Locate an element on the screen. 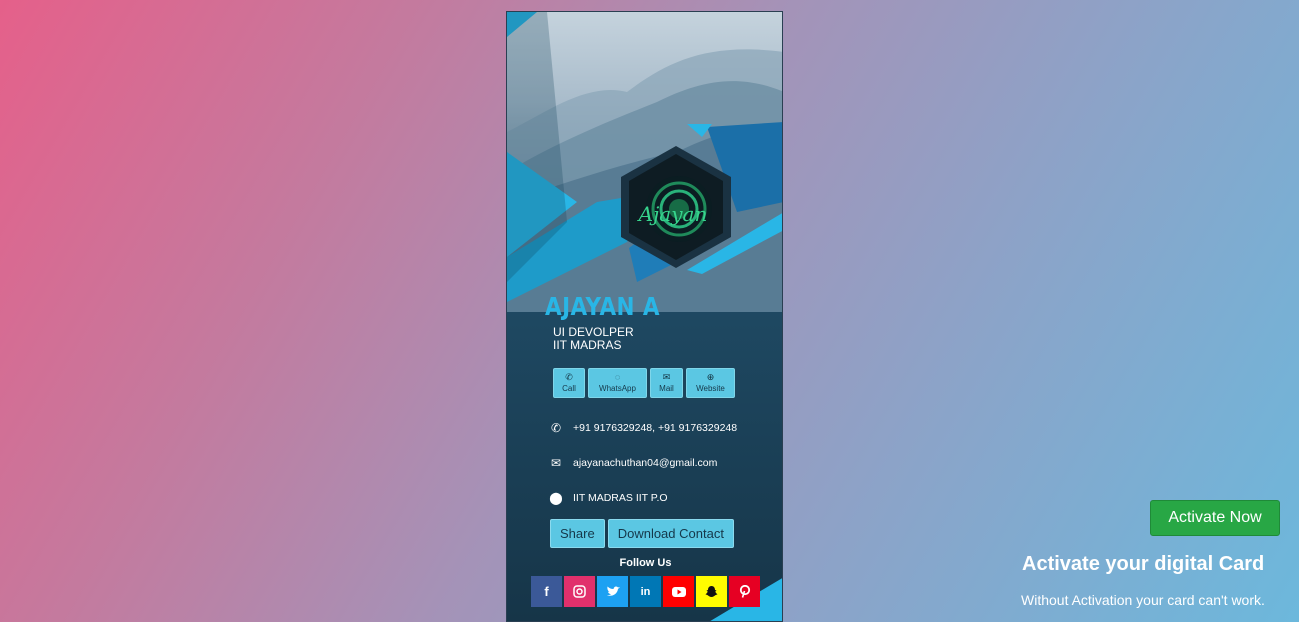 Image resolution: width=1299 pixels, height=622 pixels. linkedin-icon: in is located at coordinates (645, 591).